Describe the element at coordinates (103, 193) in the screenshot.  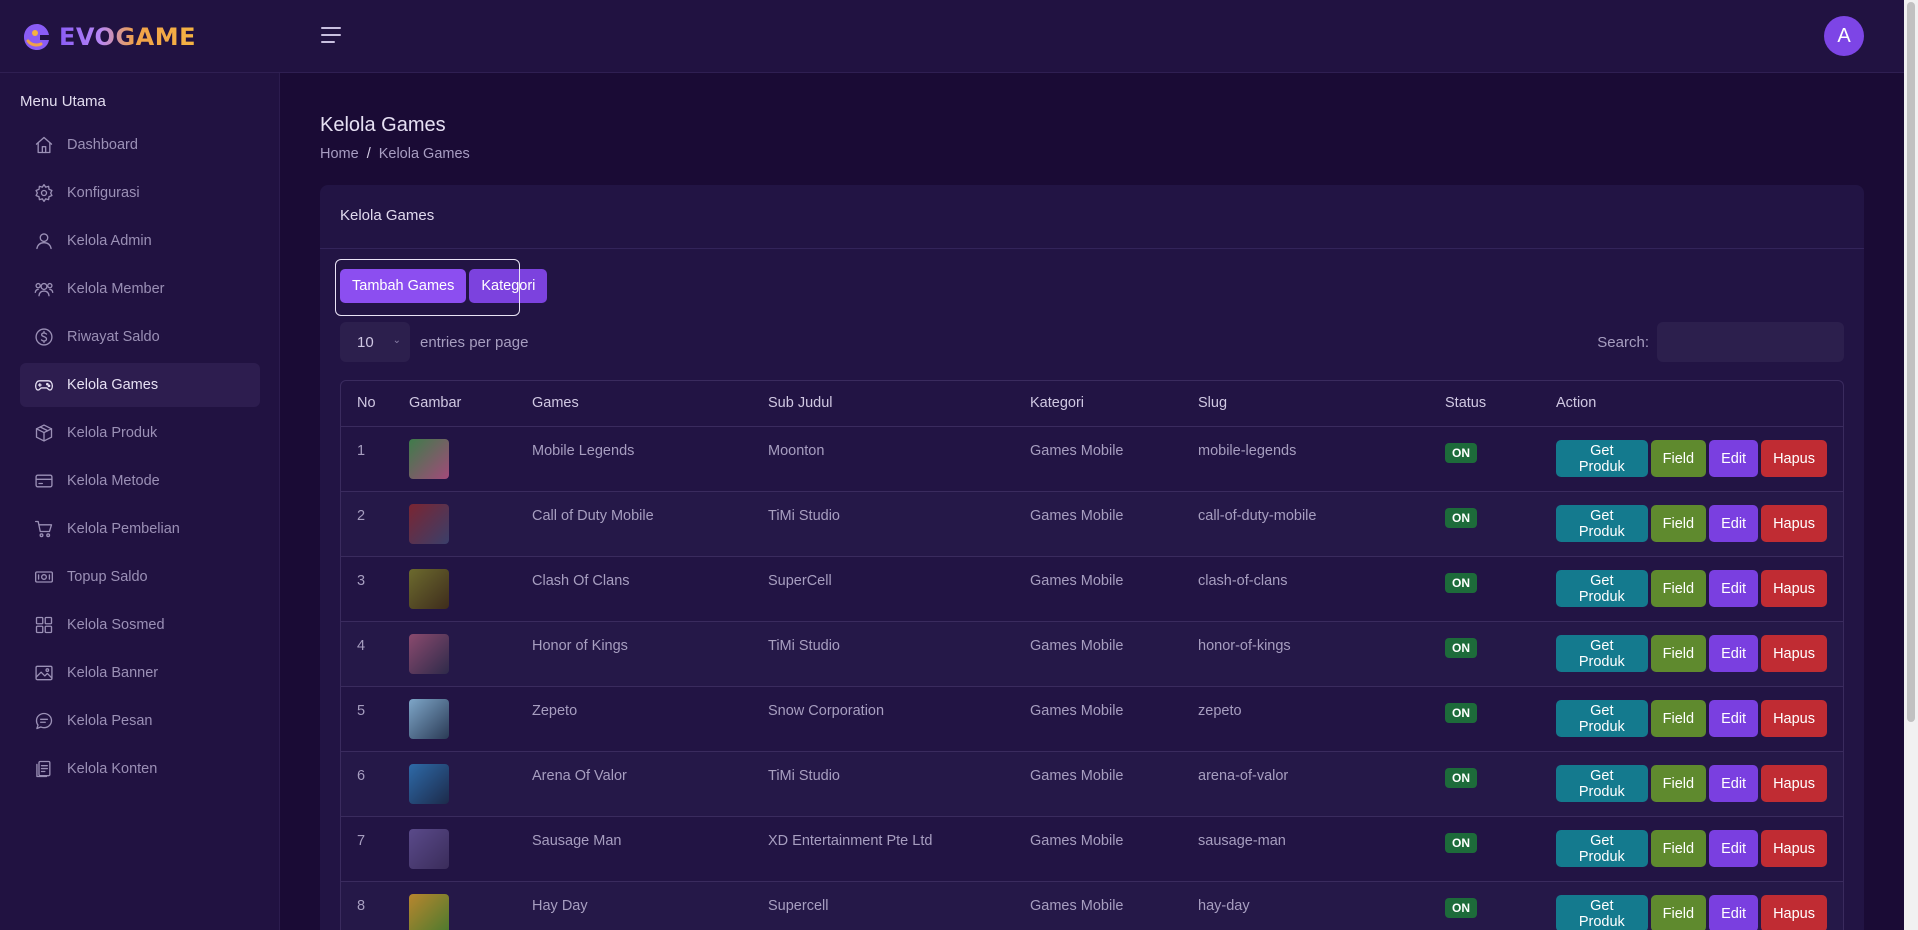
I see `sidebar-item-label: Konfigurasi` at that location.